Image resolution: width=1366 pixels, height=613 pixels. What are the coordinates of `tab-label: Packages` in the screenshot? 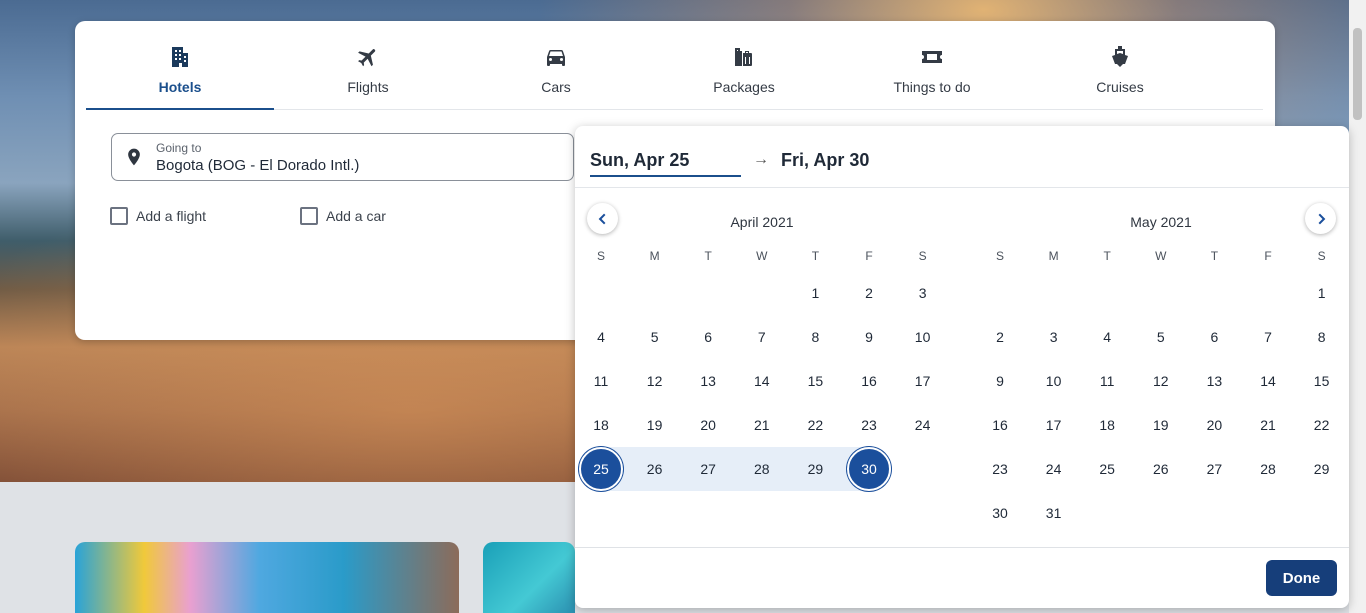 It's located at (744, 87).